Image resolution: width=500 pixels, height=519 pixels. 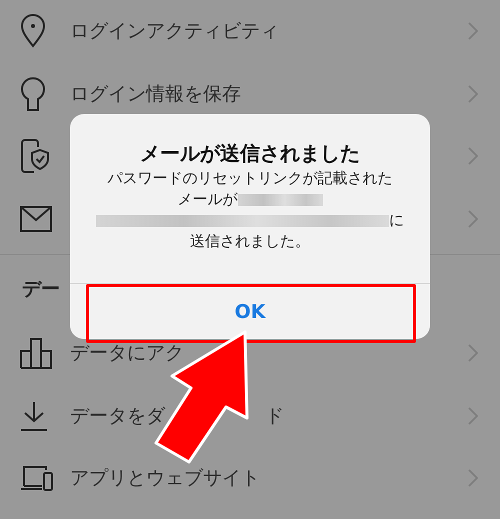 I want to click on section-header: デー, so click(x=41, y=289).